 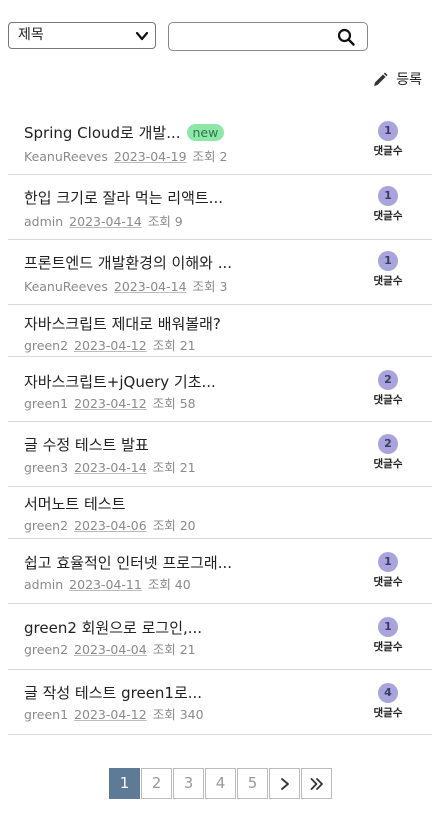 I want to click on register-label: 등록, so click(x=409, y=80).